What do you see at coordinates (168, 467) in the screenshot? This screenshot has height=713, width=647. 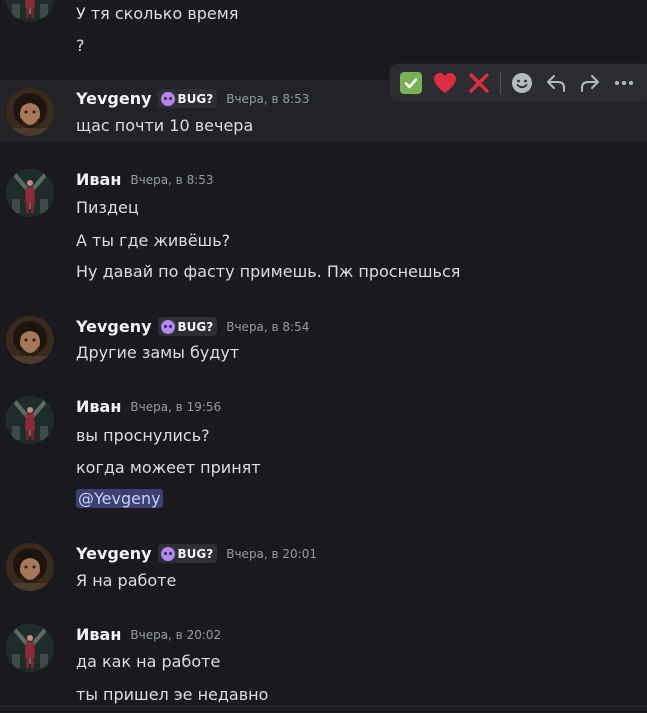 I see `message-text: когда можеет принят` at bounding box center [168, 467].